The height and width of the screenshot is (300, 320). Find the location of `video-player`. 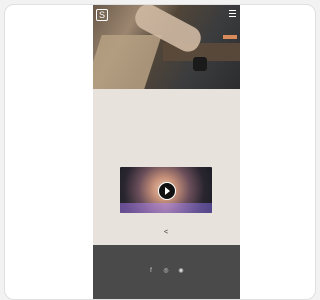

video-player is located at coordinates (166, 190).